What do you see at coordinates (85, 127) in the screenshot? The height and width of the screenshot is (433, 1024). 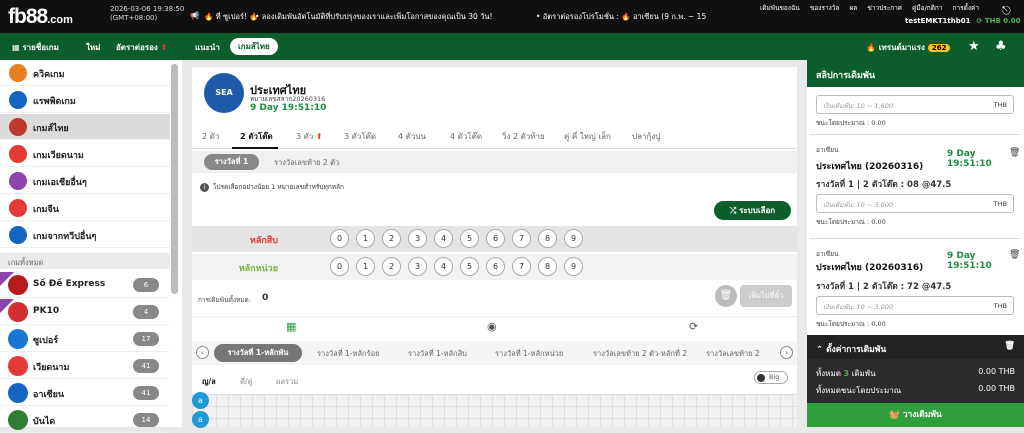 I see `sidebar-item-thai: เกมส์ไทย` at bounding box center [85, 127].